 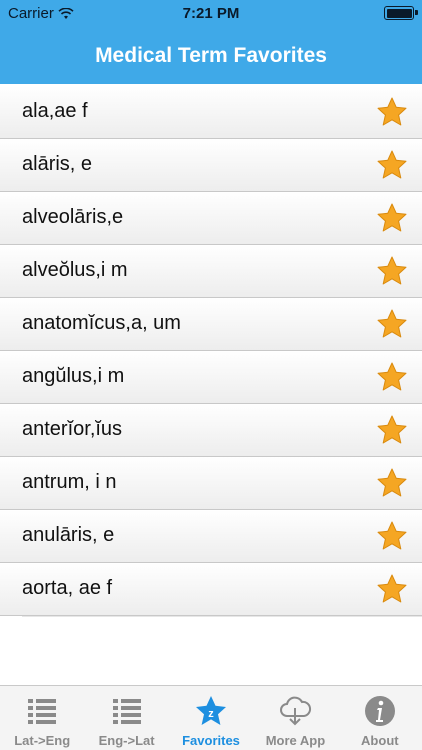 What do you see at coordinates (295, 740) in the screenshot?
I see `tab-label: More App` at bounding box center [295, 740].